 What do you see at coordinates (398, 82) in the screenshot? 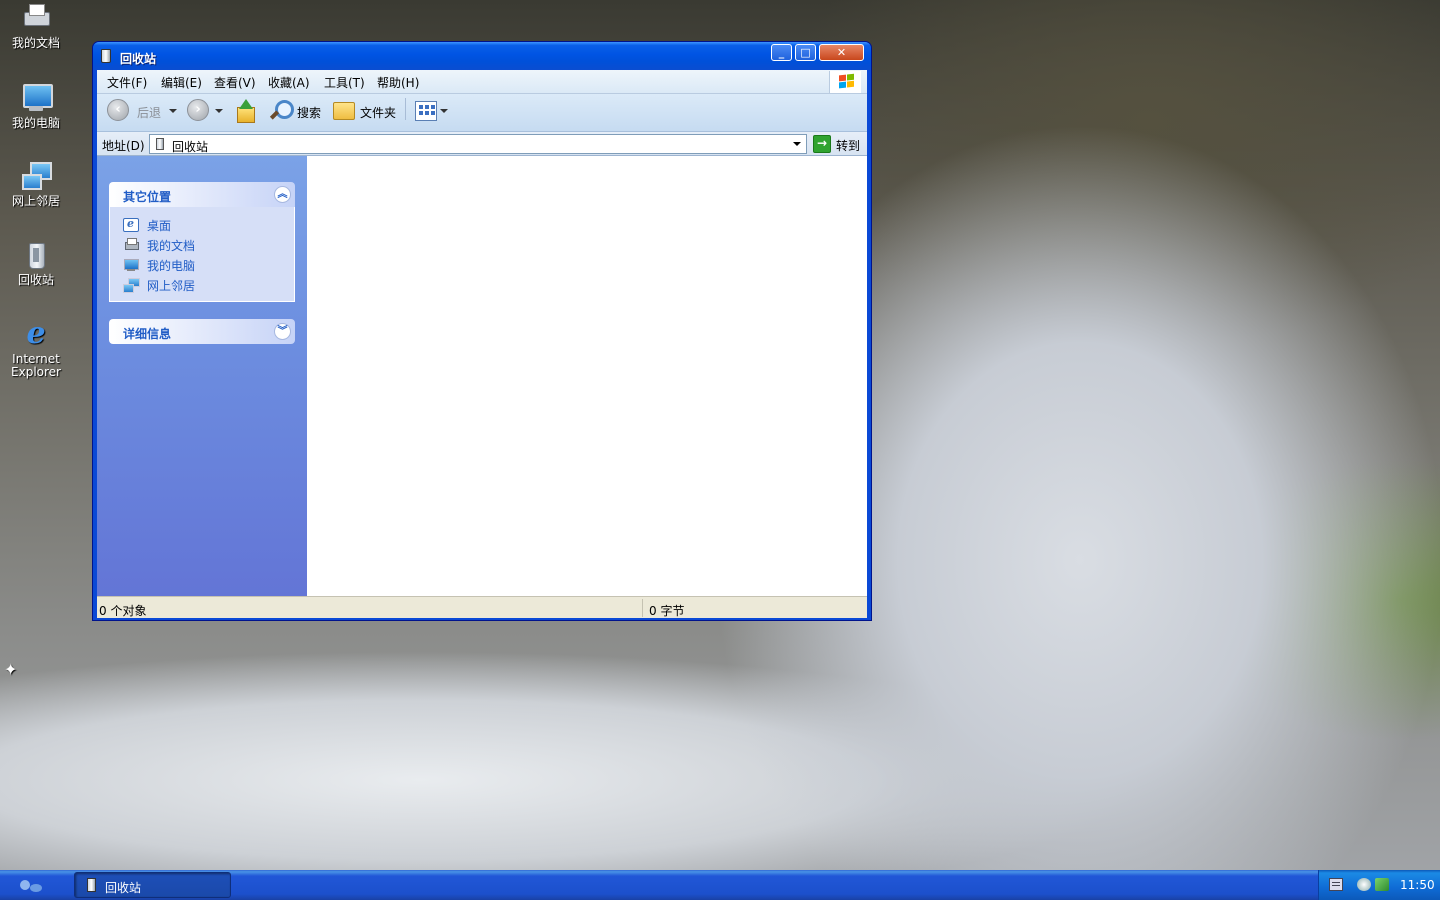
I see `menu-help: 帮助(H)` at bounding box center [398, 82].